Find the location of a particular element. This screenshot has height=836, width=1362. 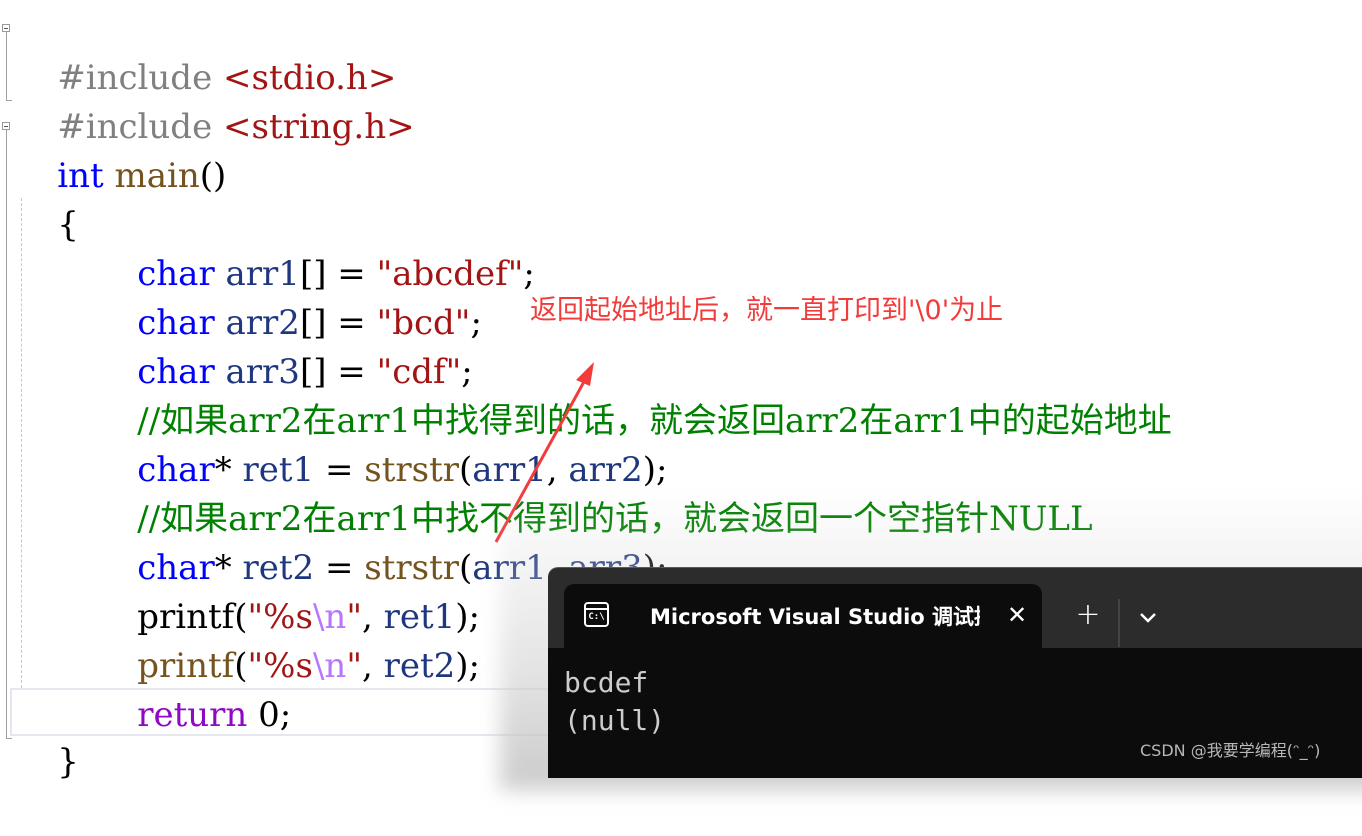

function-name: main is located at coordinates (157, 176).